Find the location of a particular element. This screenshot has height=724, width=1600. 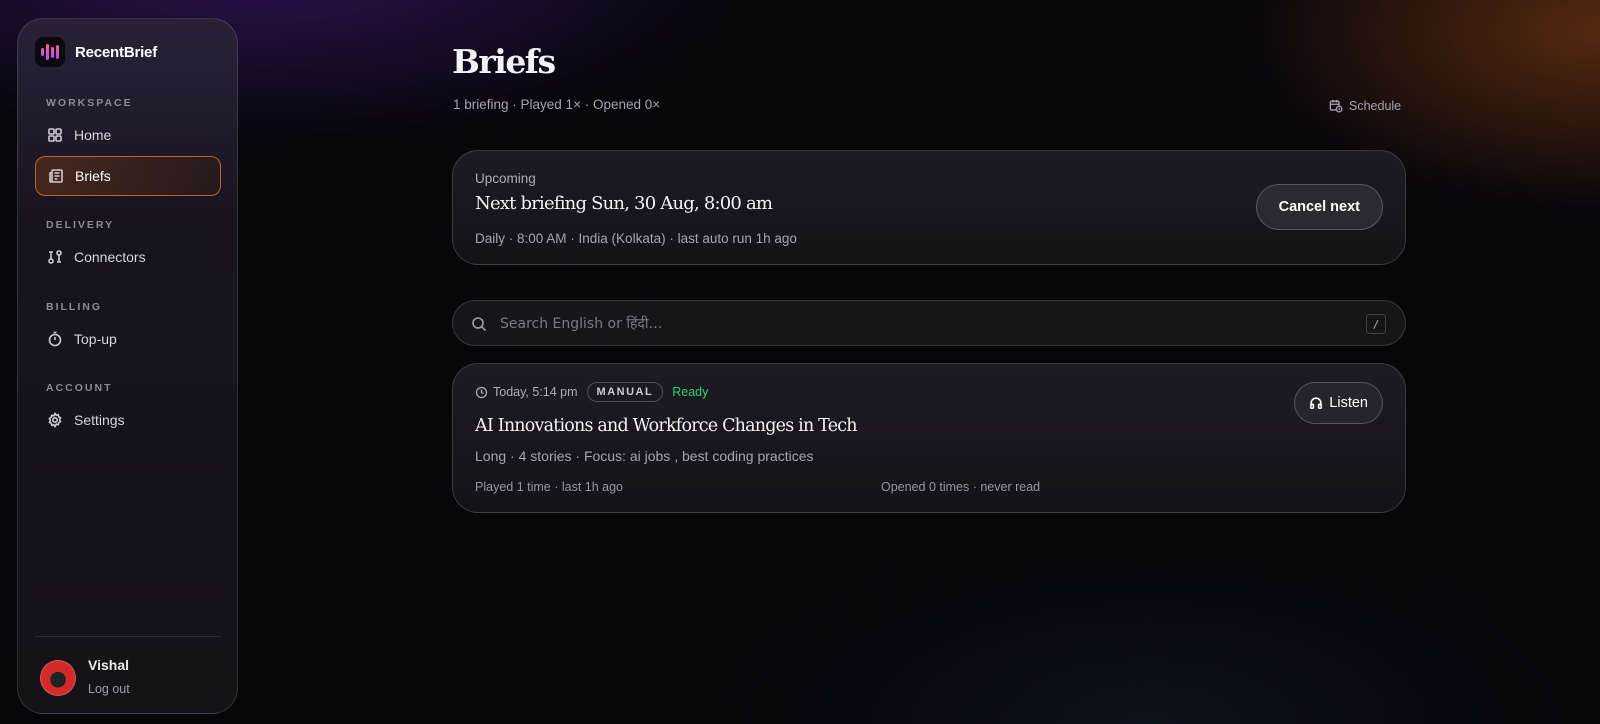

connectors-icon is located at coordinates (55, 257).